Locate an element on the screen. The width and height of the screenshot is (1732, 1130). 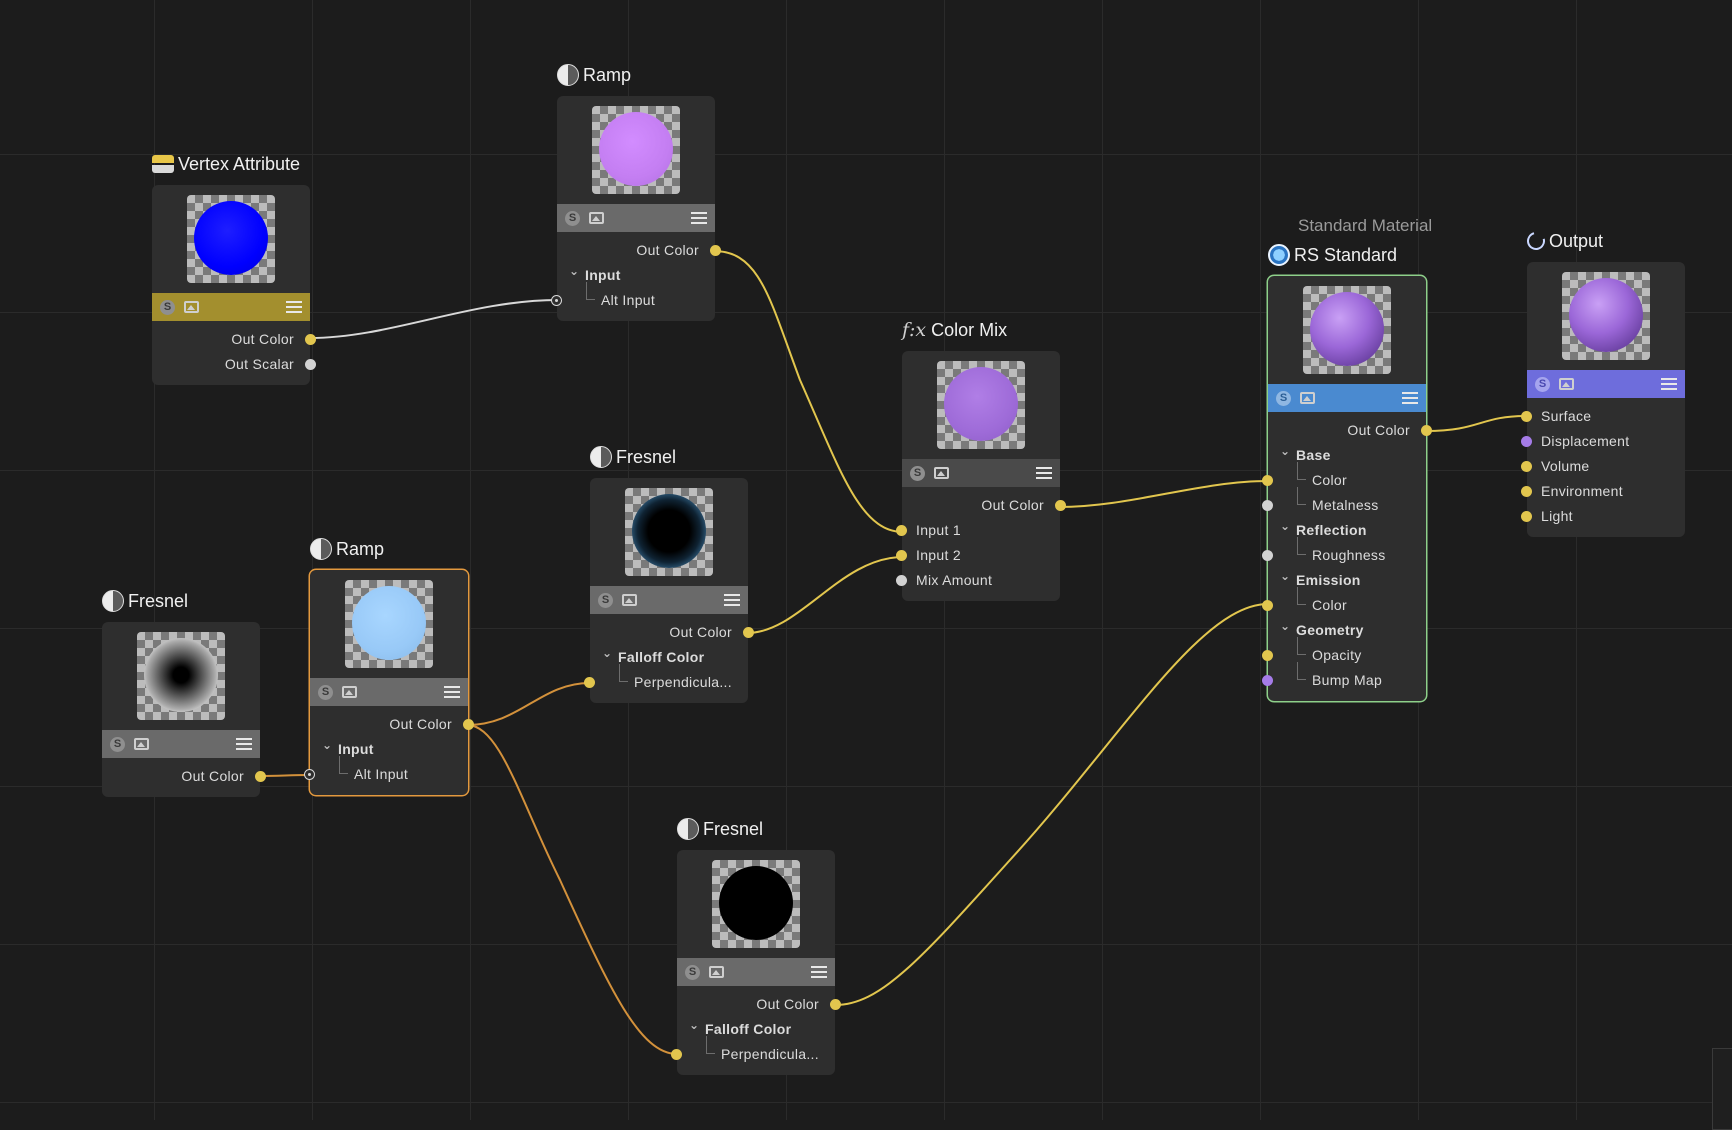
navigator-corner is located at coordinates (1722, 1089).